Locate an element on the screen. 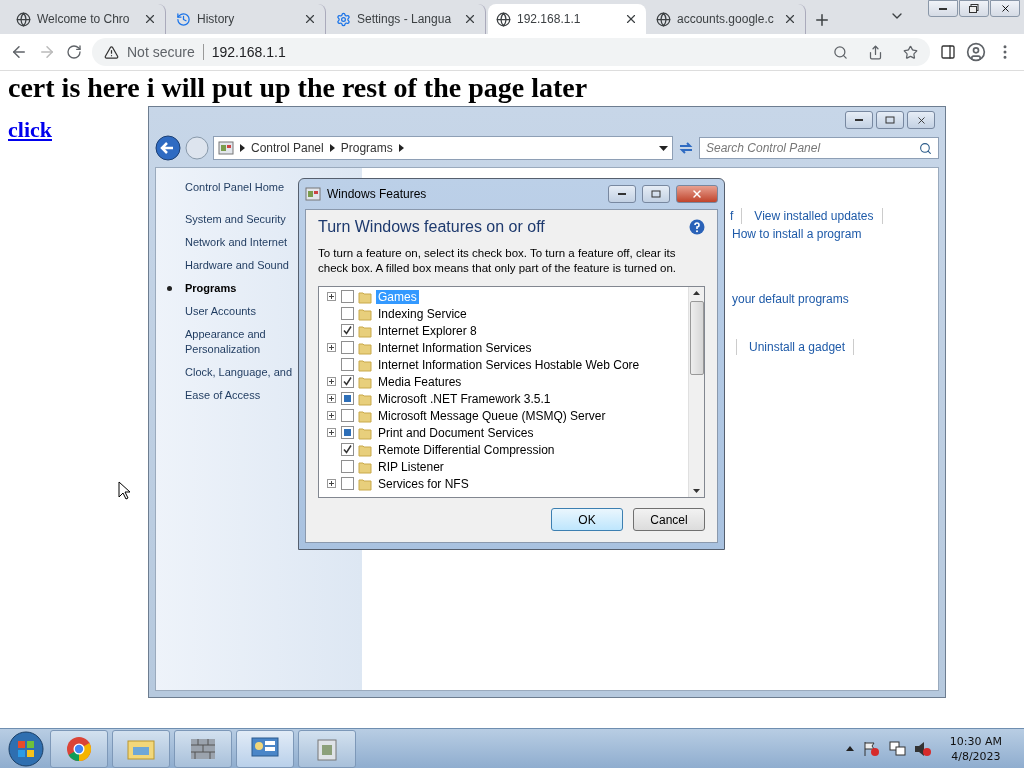 Image resolution: width=1024 pixels, height=768 pixels. new-tab-icon is located at coordinates (822, 20).